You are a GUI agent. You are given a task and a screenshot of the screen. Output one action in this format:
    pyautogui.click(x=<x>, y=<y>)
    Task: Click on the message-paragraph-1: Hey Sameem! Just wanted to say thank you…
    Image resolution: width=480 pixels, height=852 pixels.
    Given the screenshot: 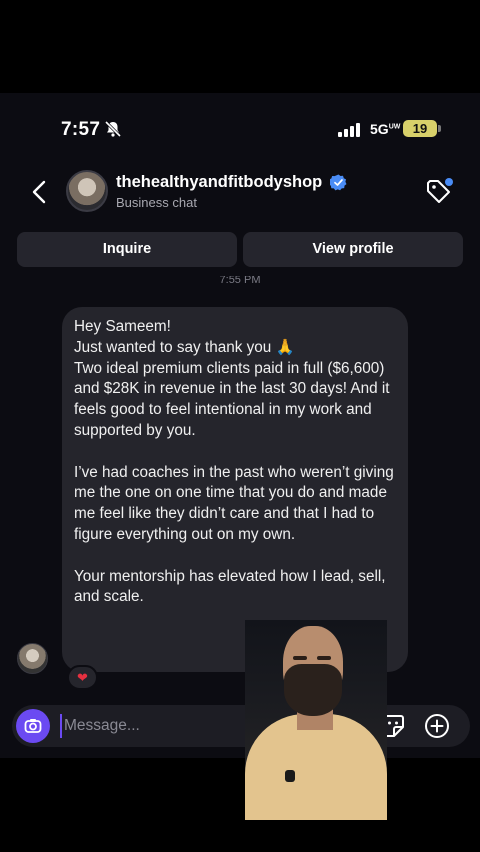 What is the action you would take?
    pyautogui.click(x=232, y=378)
    